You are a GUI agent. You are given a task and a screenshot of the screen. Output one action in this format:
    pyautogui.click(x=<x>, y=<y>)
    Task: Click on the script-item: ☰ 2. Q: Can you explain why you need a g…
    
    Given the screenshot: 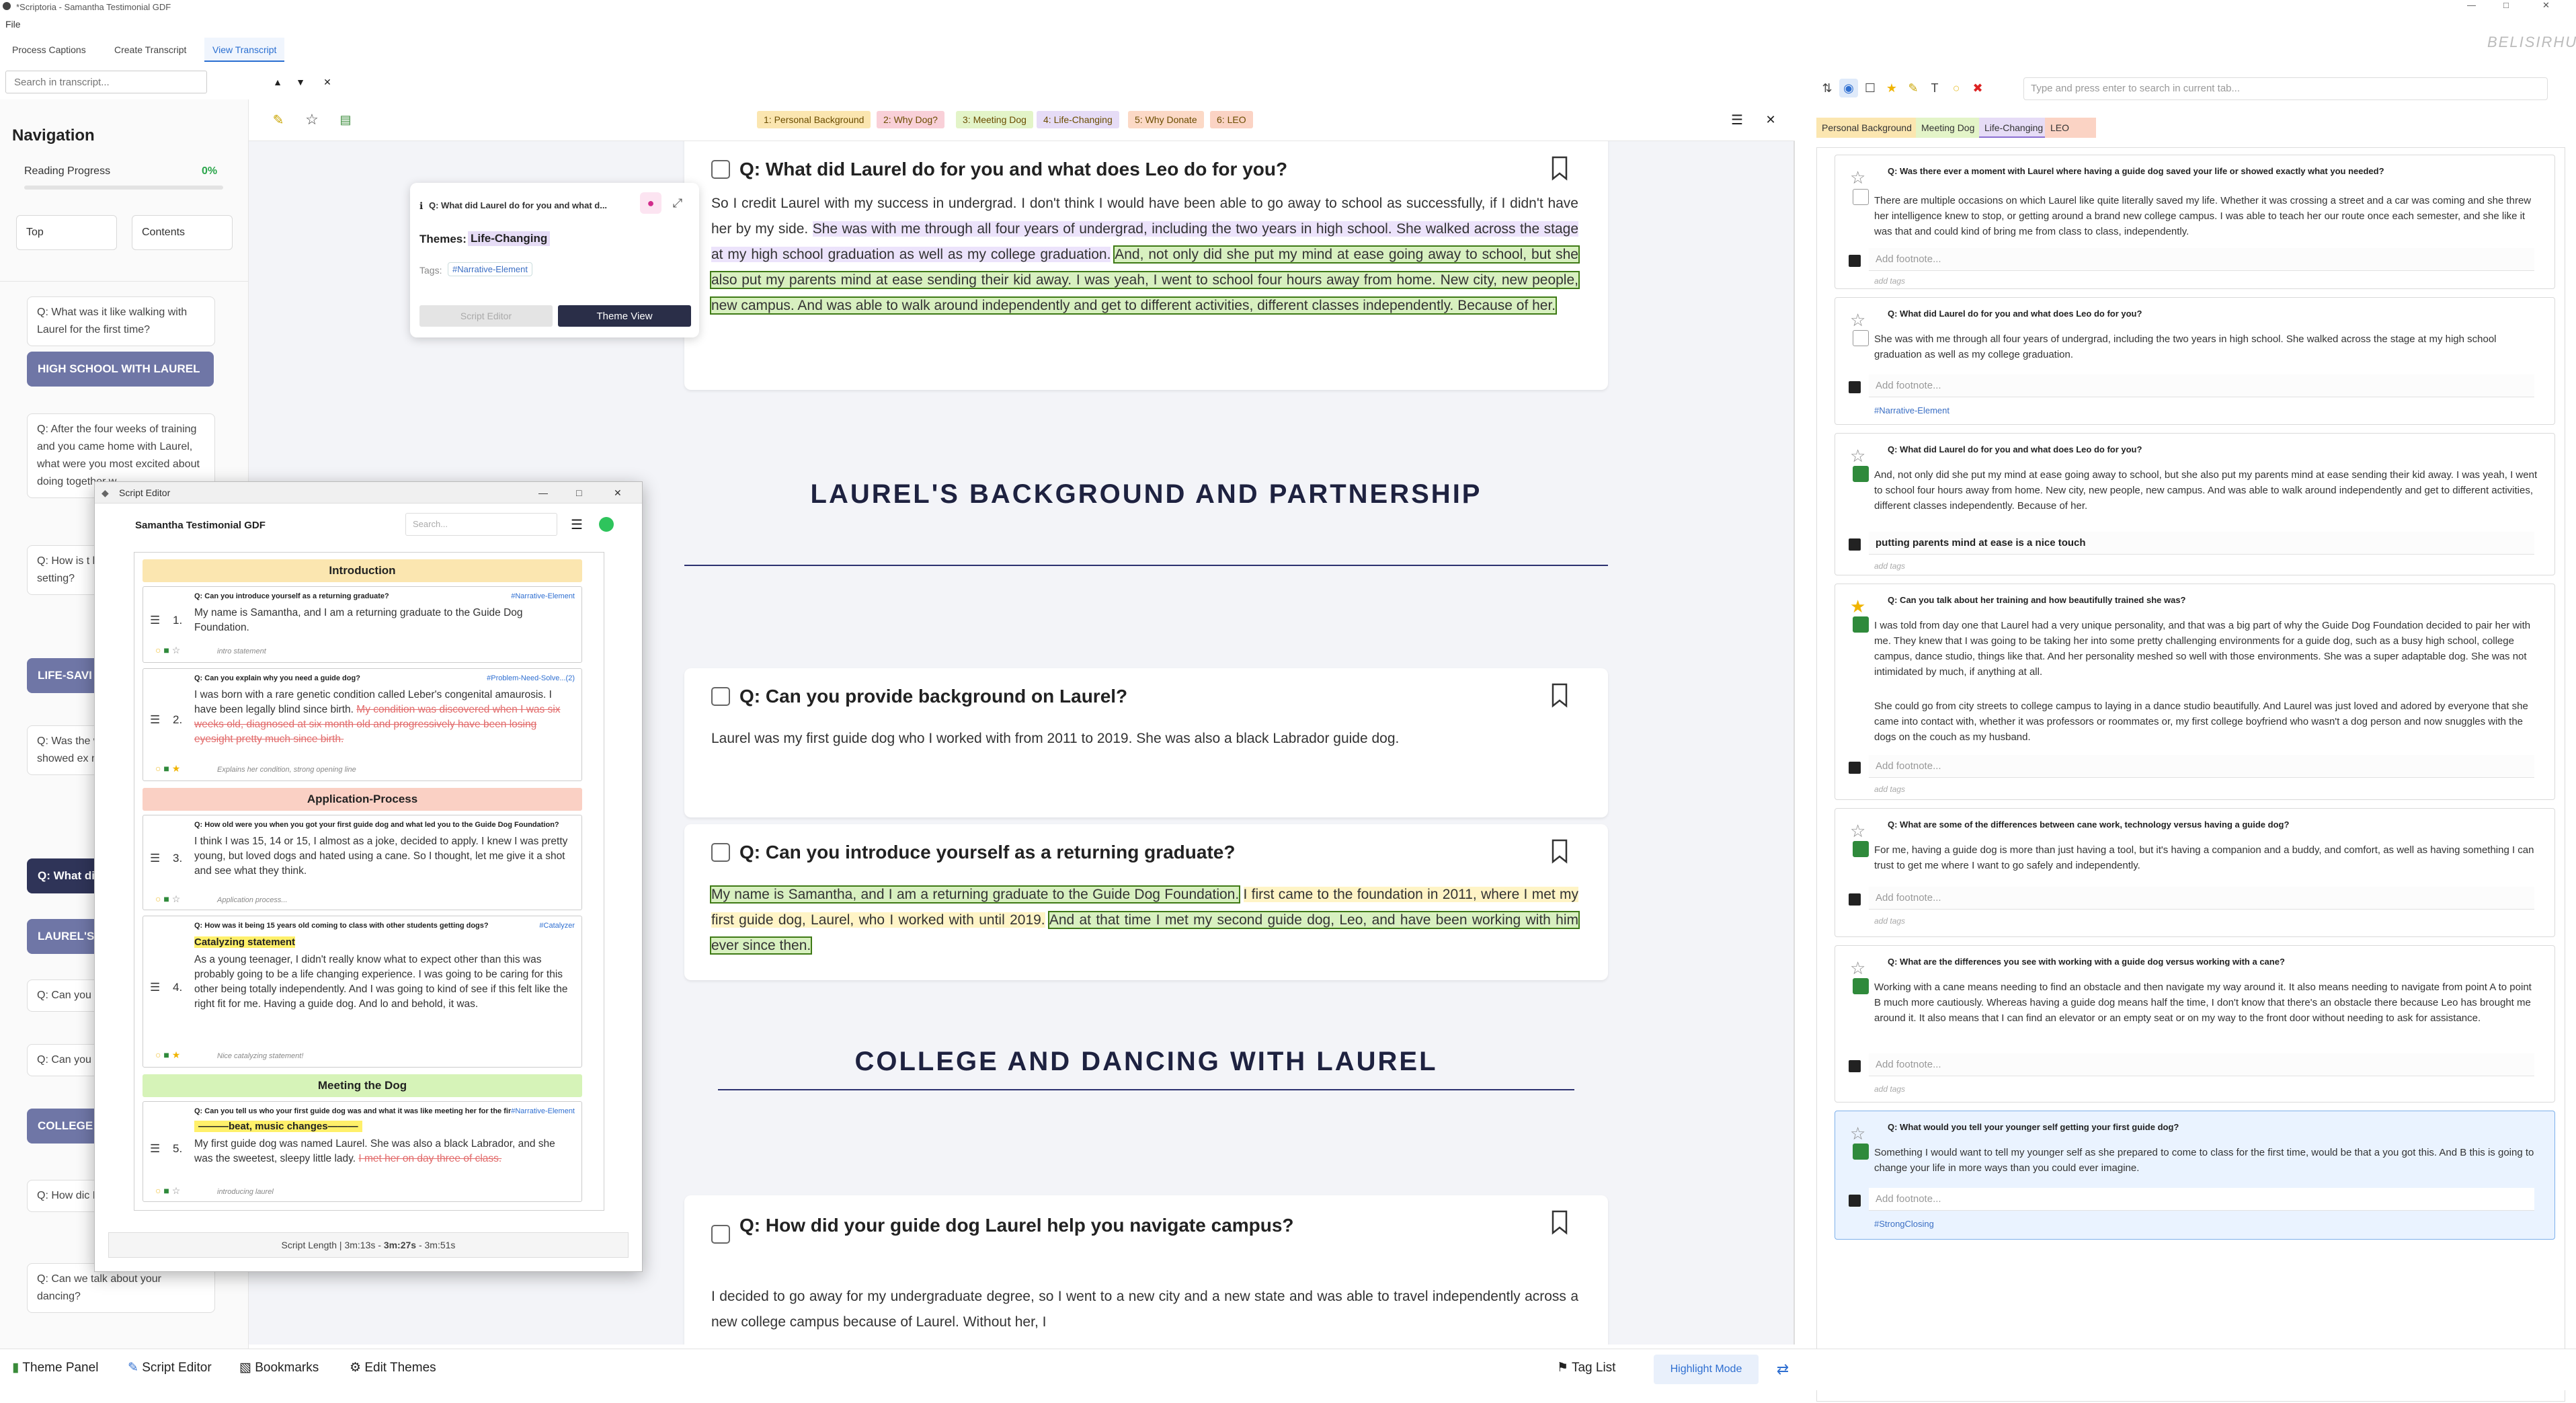 What is the action you would take?
    pyautogui.click(x=362, y=724)
    